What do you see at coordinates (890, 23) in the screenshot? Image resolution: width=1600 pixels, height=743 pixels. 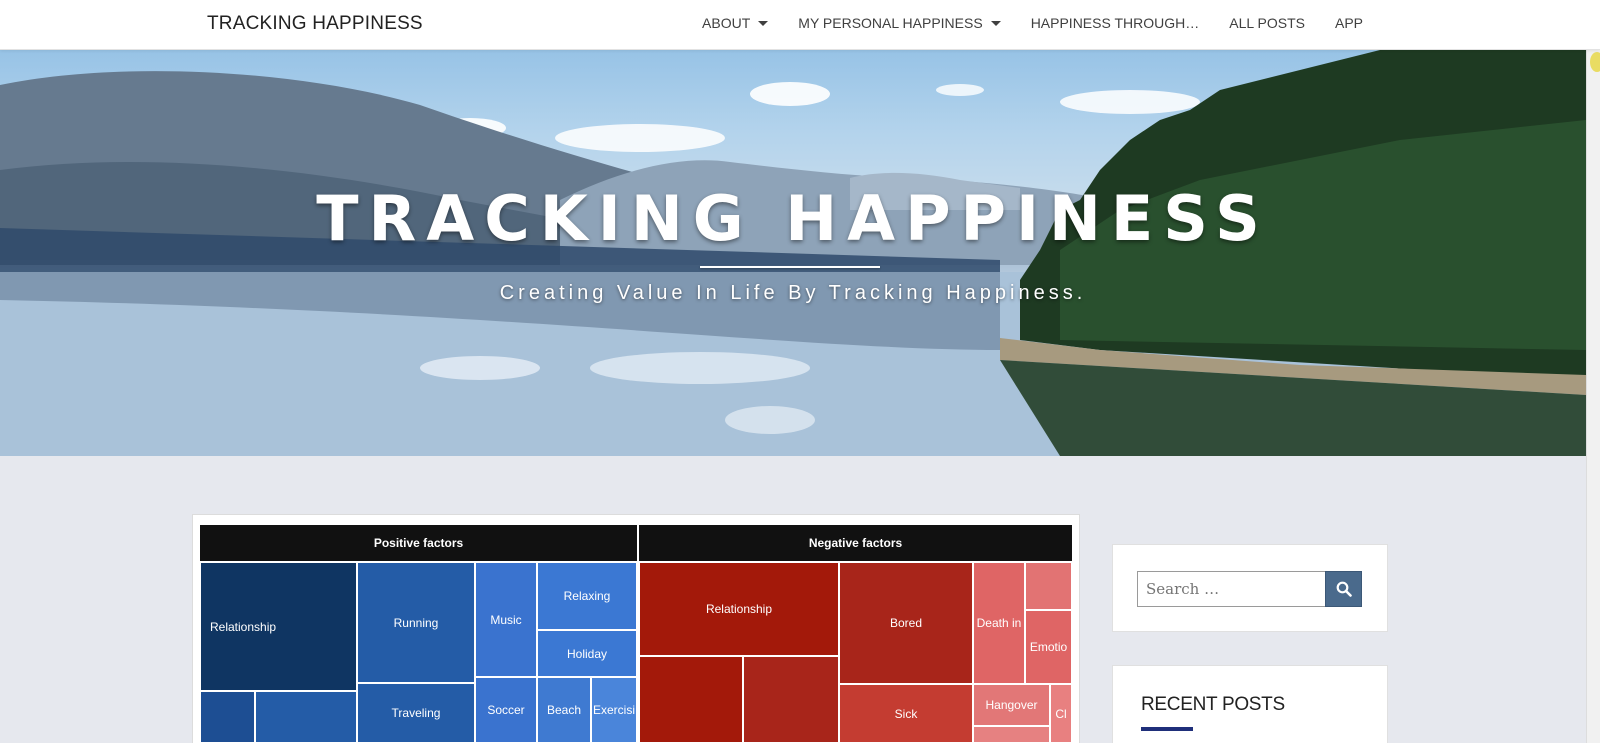 I see `nav-item-label: MY PERSONAL HAPPINESS` at bounding box center [890, 23].